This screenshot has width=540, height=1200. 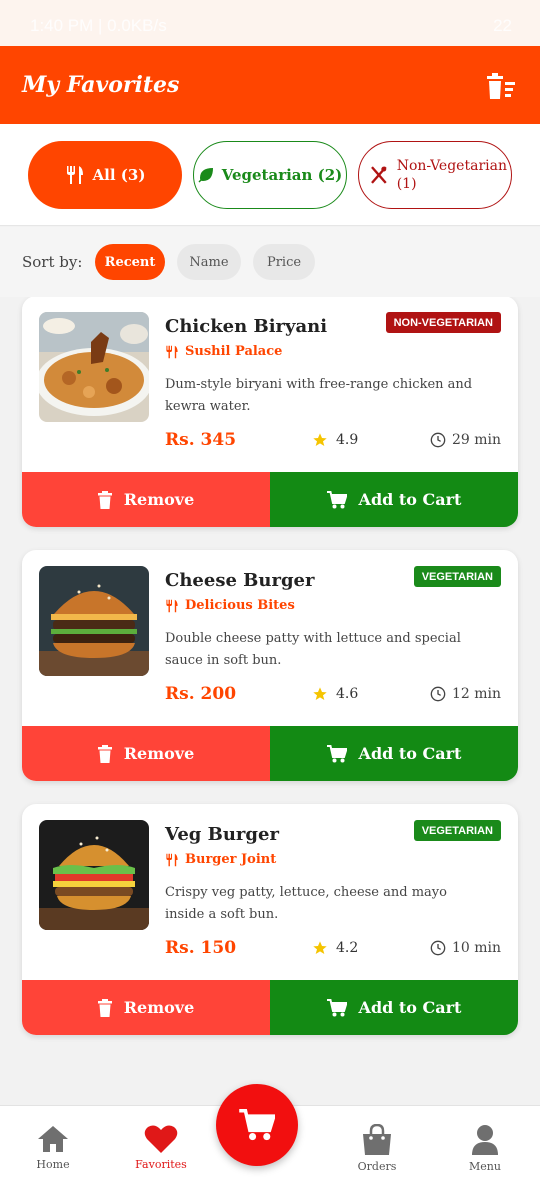 I want to click on nav-home: Home, so click(x=53, y=1147).